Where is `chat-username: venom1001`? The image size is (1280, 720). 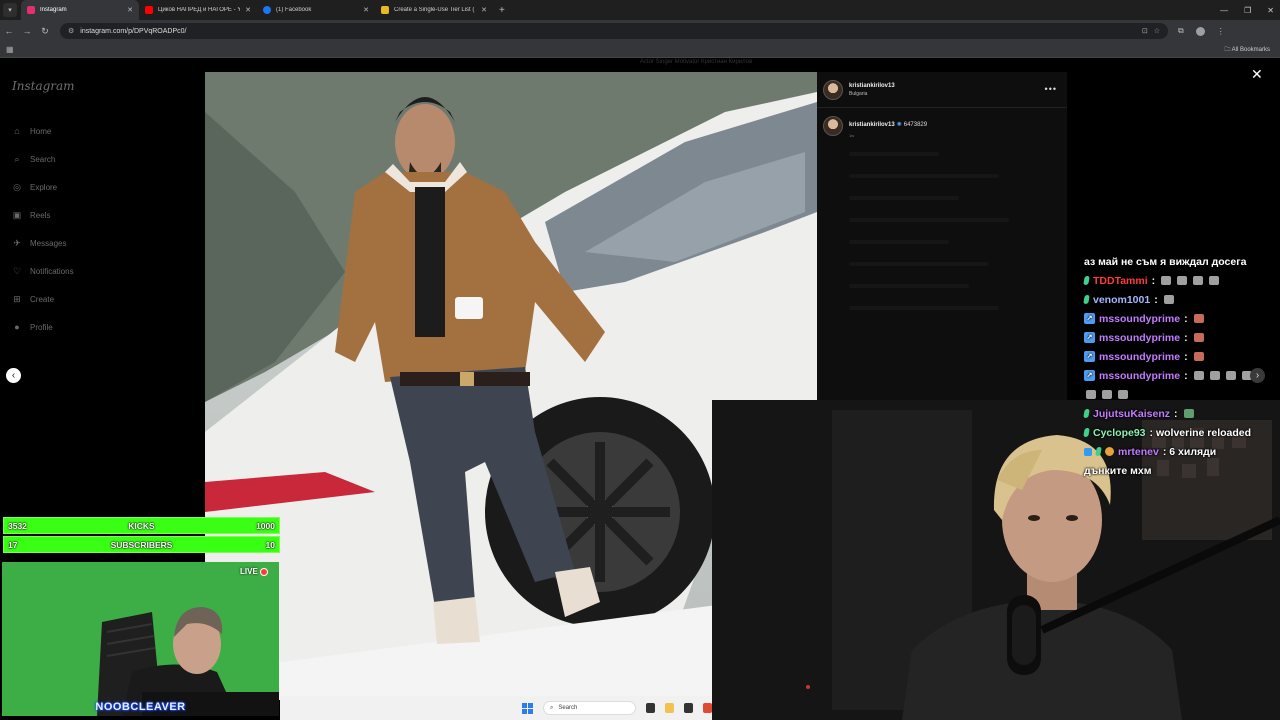 chat-username: venom1001 is located at coordinates (1122, 299).